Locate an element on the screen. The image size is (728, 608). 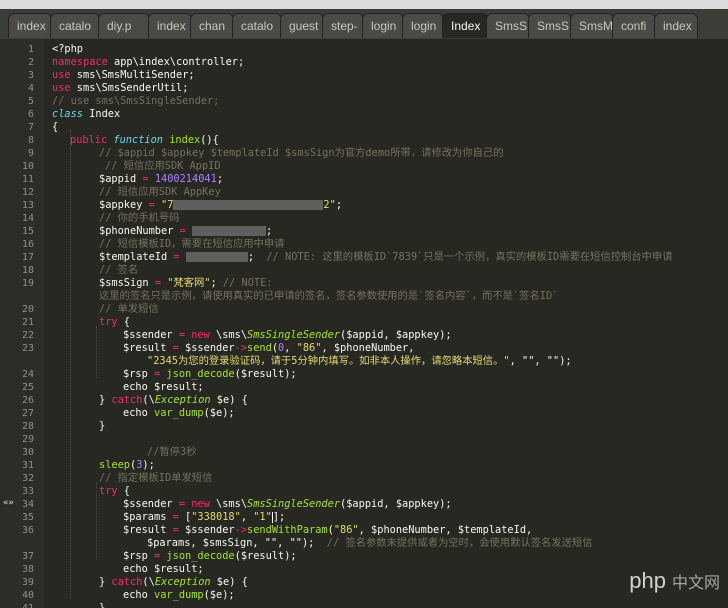
redacted-template-id is located at coordinates (216, 257).